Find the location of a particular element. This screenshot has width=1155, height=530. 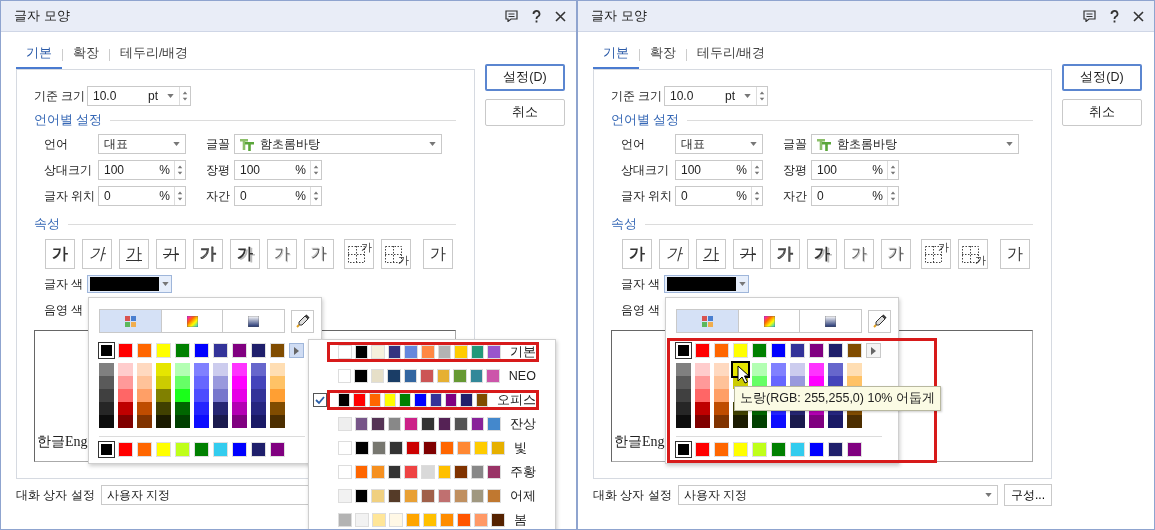

close-icon is located at coordinates (560, 16).